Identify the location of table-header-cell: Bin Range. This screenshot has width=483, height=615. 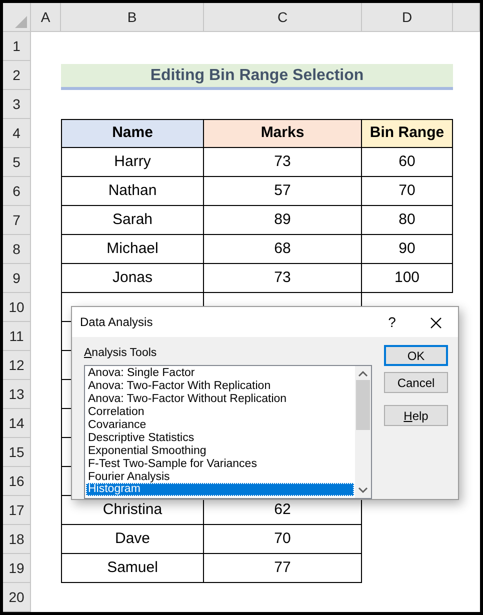
(407, 133).